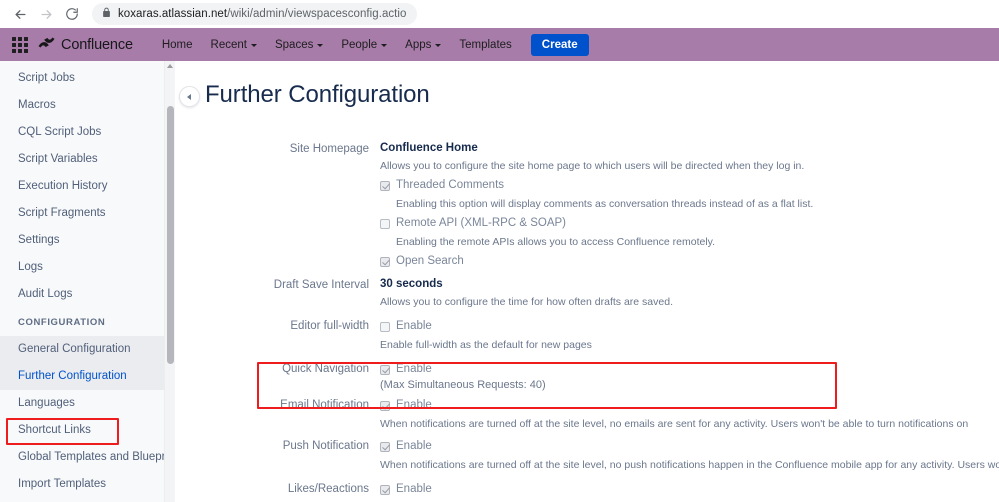 This screenshot has height=502, width=999. Describe the element at coordinates (87, 294) in the screenshot. I see `sidebar-item-audit-logs: Audit Logs` at that location.